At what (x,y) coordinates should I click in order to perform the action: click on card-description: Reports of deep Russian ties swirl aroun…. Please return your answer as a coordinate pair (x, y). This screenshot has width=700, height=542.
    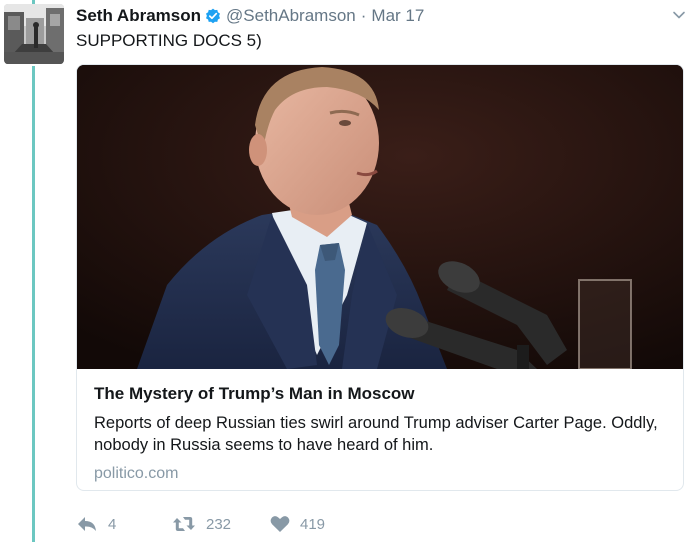
    Looking at the image, I should click on (376, 434).